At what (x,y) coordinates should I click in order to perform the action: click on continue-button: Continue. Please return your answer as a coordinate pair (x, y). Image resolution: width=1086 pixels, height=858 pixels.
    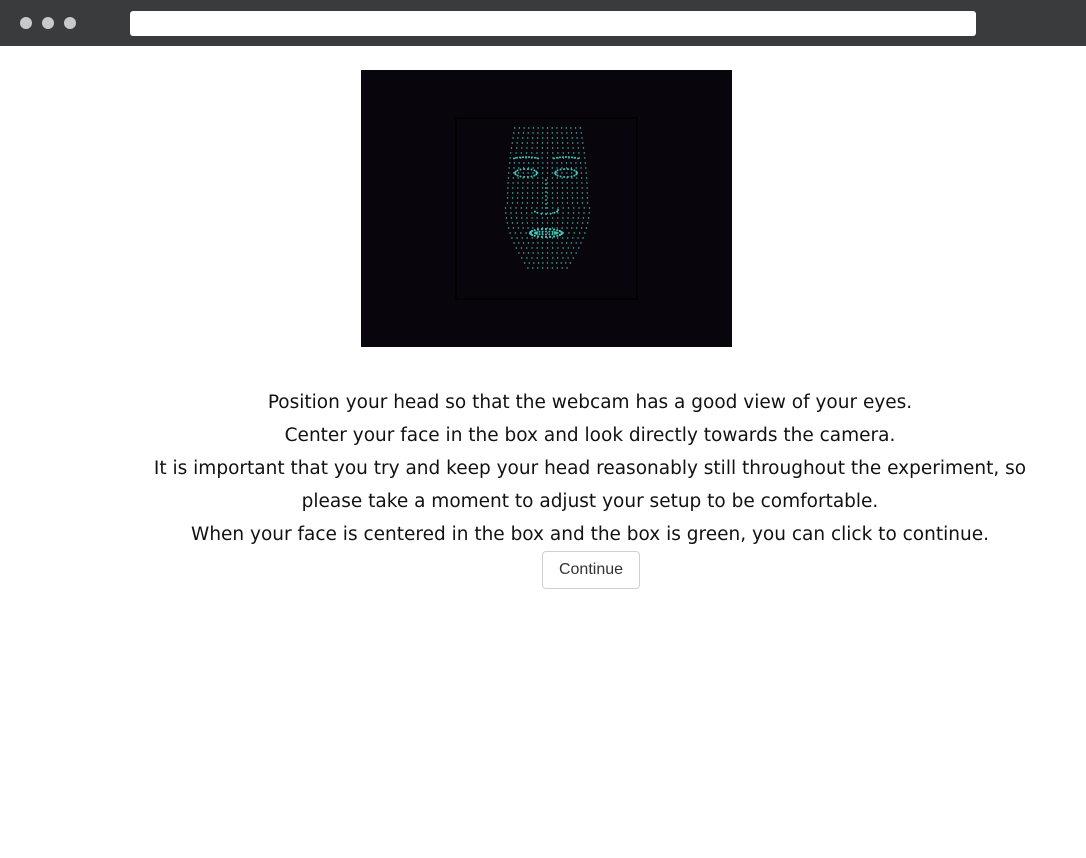
    Looking at the image, I should click on (591, 570).